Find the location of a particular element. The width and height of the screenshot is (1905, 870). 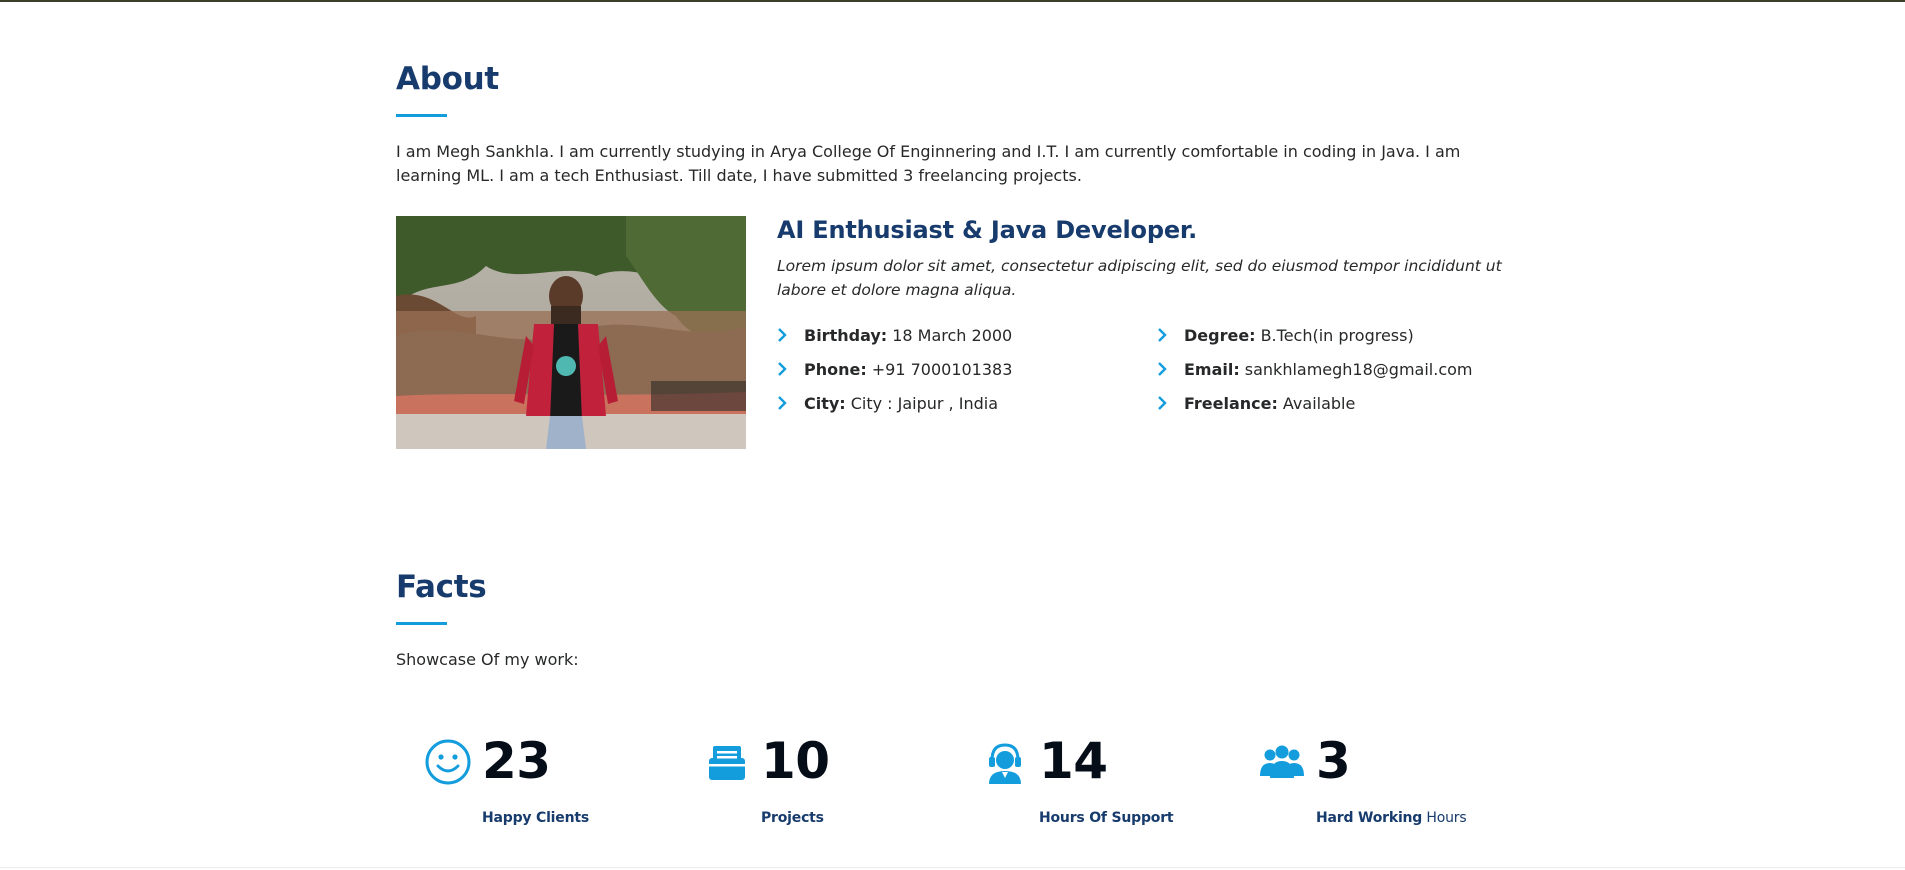

info-item-degree: Degree: B.Tech(in progress) is located at coordinates (1314, 335).